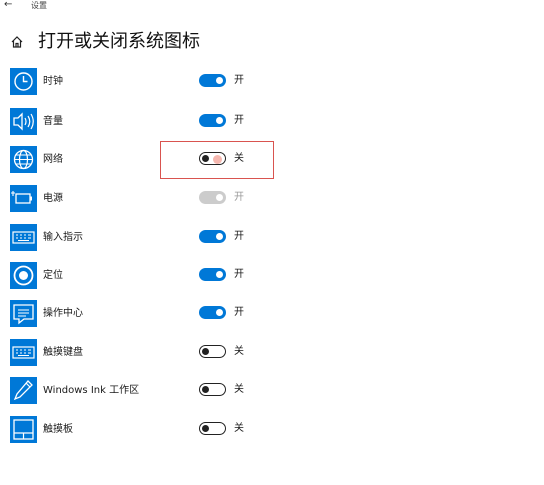 The height and width of the screenshot is (485, 544). Describe the element at coordinates (53, 121) in the screenshot. I see `setting-label: 音量` at that location.